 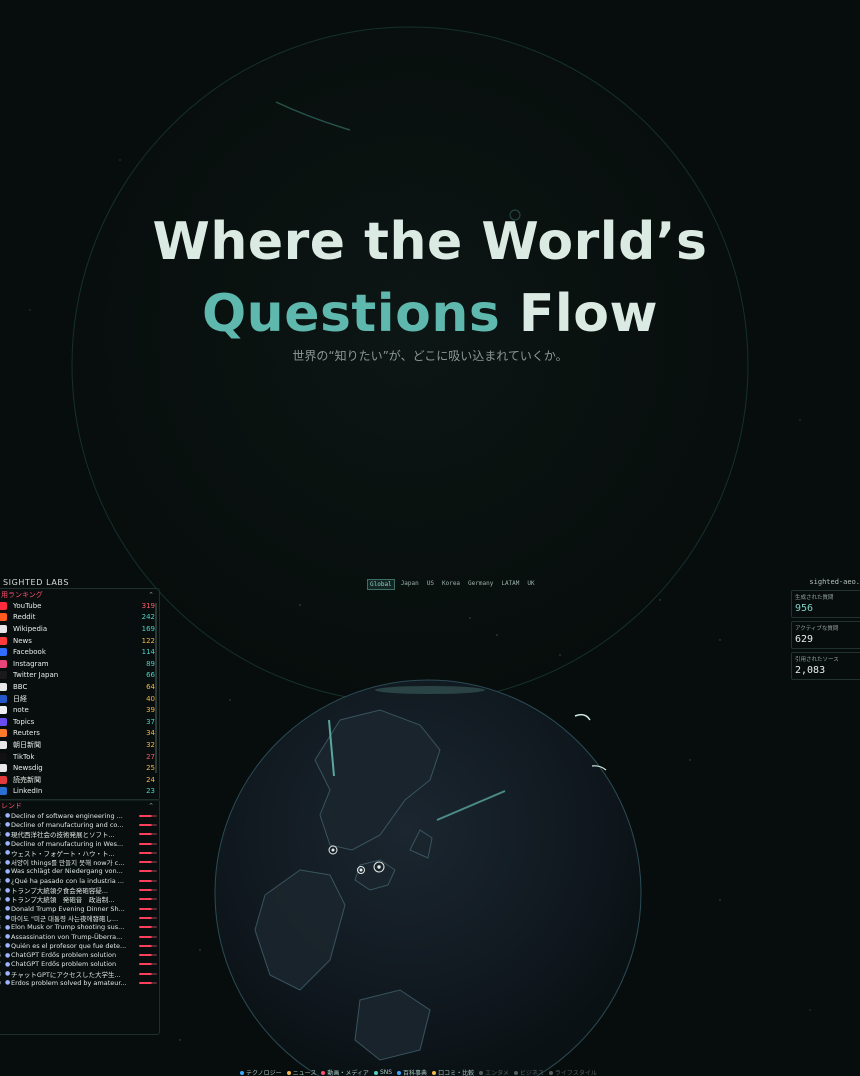 What do you see at coordinates (510, 584) in the screenshot?
I see `region-tab-latam: LATAM` at bounding box center [510, 584].